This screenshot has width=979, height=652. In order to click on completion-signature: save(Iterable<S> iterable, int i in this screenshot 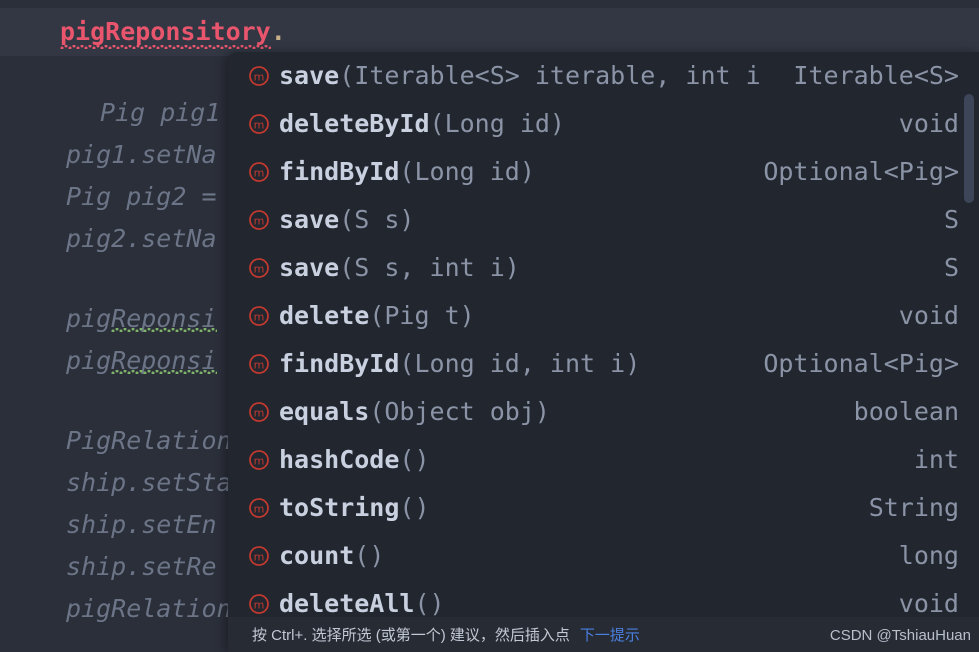, I will do `click(520, 76)`.